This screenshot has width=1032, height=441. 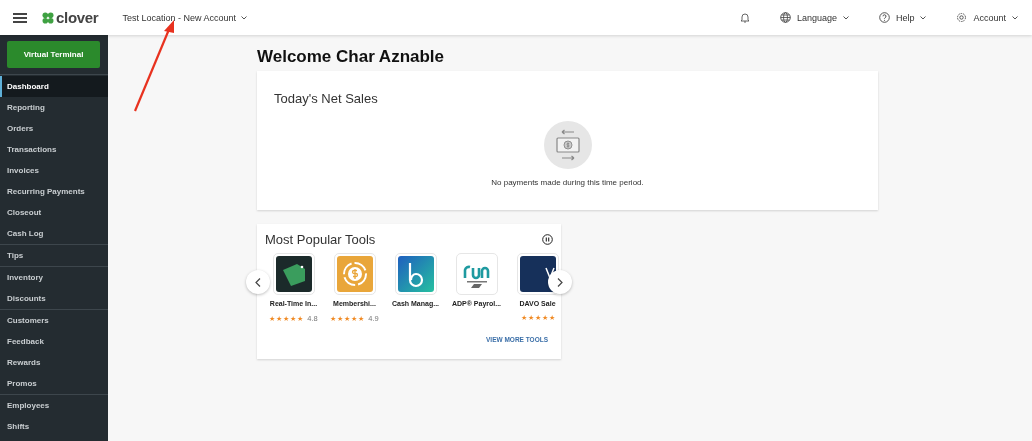 What do you see at coordinates (54, 170) in the screenshot?
I see `sidebar-item: Invoices` at bounding box center [54, 170].